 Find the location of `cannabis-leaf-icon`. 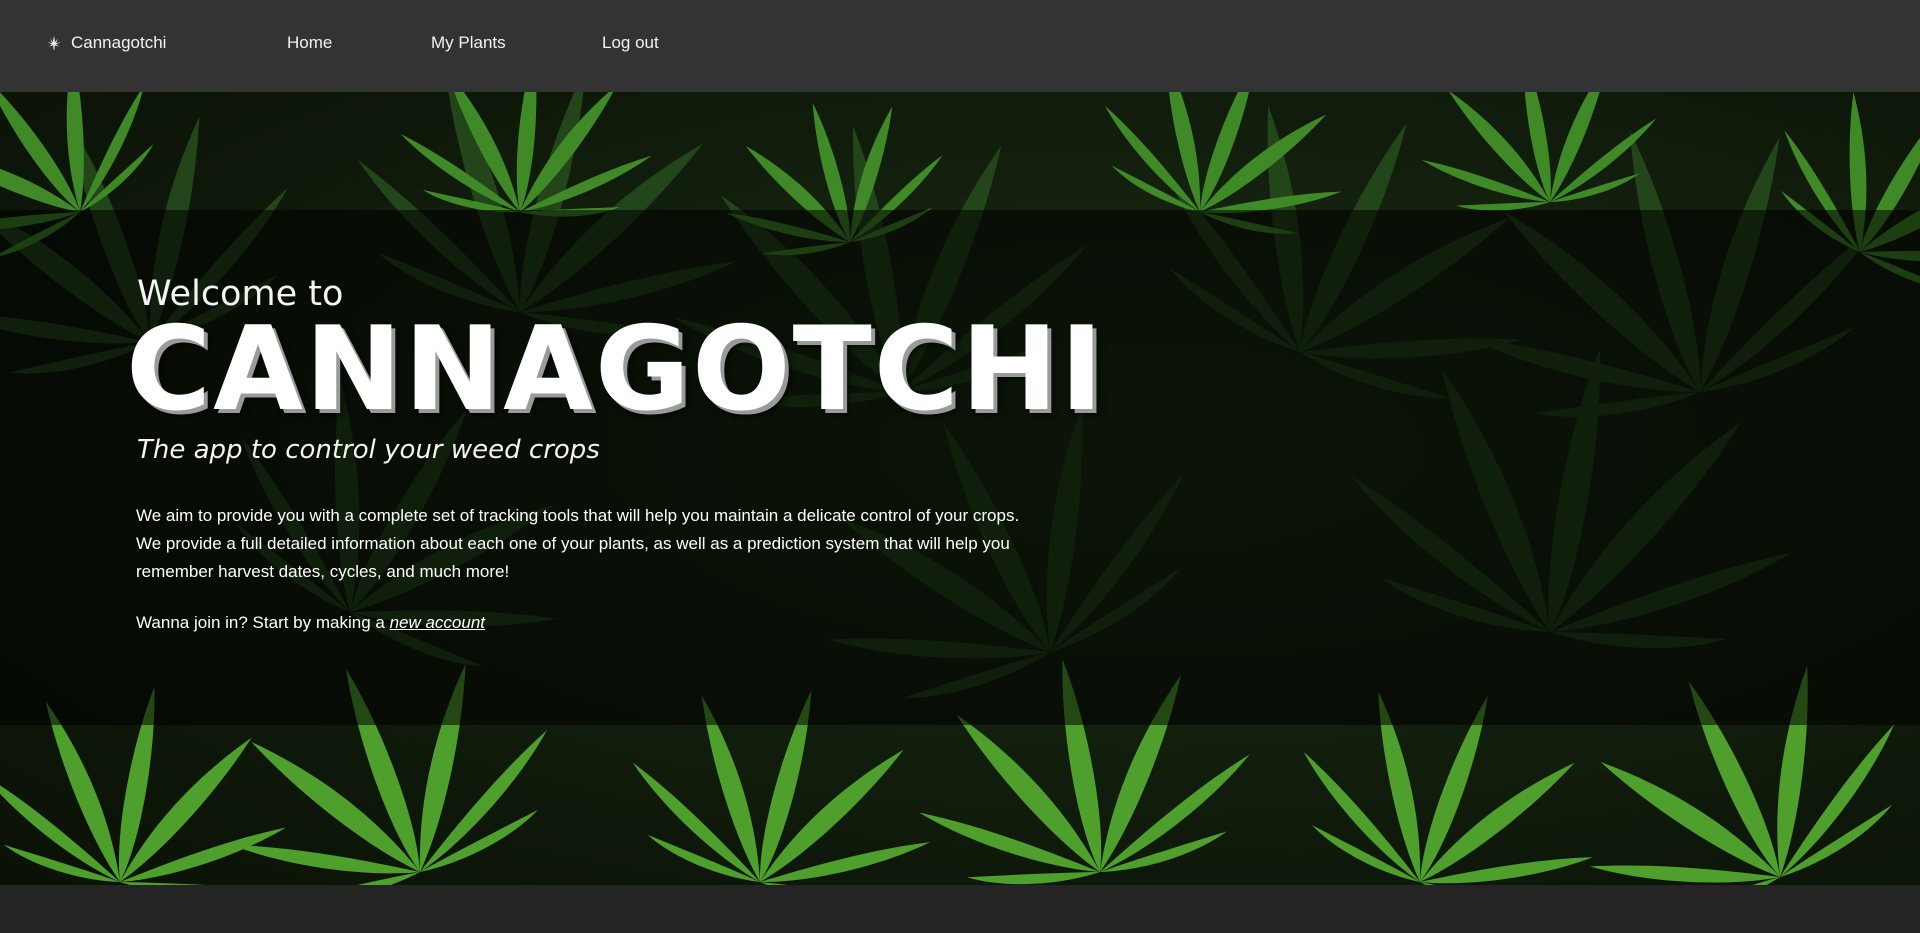

cannabis-leaf-icon is located at coordinates (54, 43).